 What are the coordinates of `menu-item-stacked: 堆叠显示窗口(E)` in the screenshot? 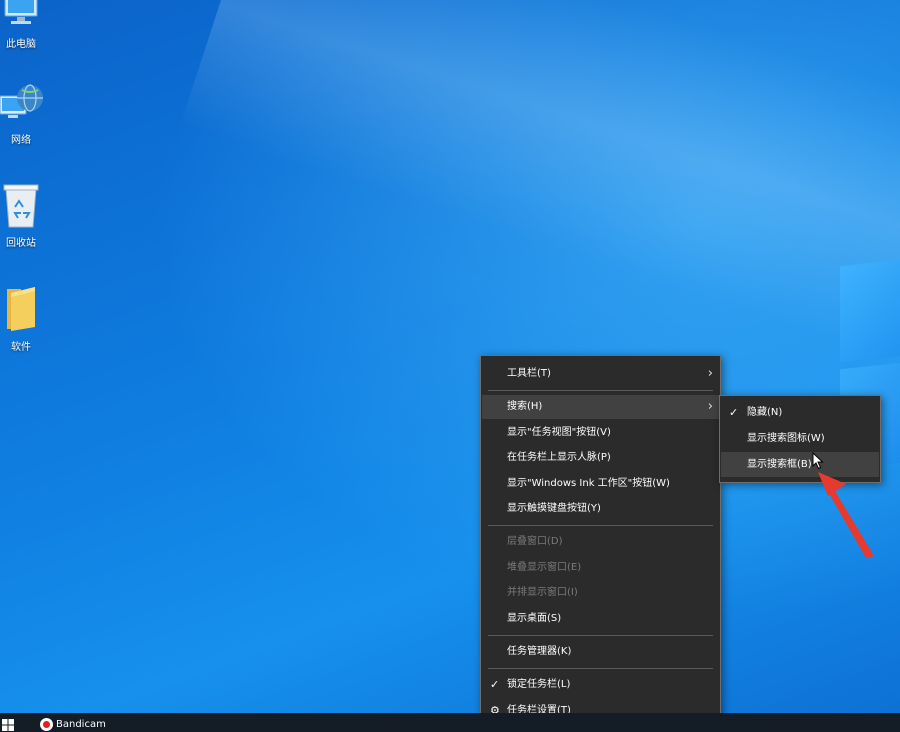 It's located at (600, 568).